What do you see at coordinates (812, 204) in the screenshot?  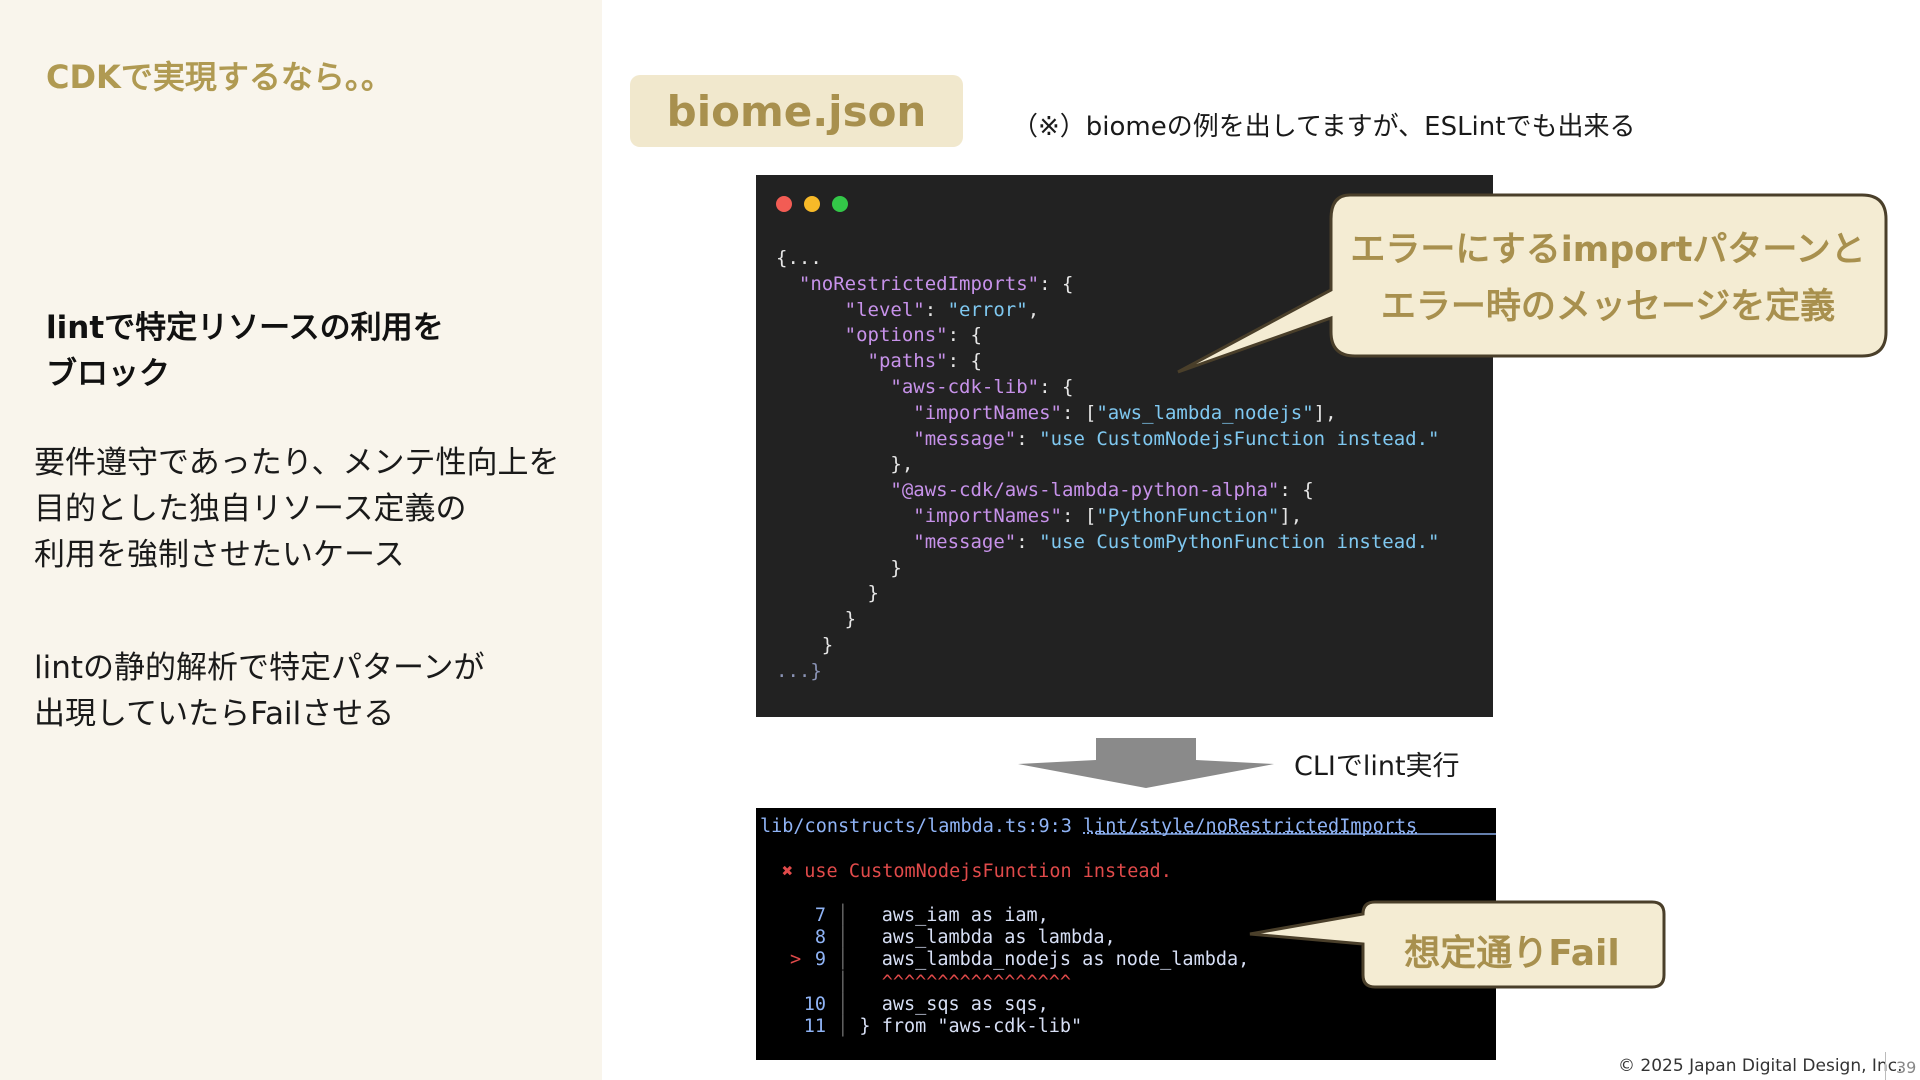 I see `minimize-dot-icon` at bounding box center [812, 204].